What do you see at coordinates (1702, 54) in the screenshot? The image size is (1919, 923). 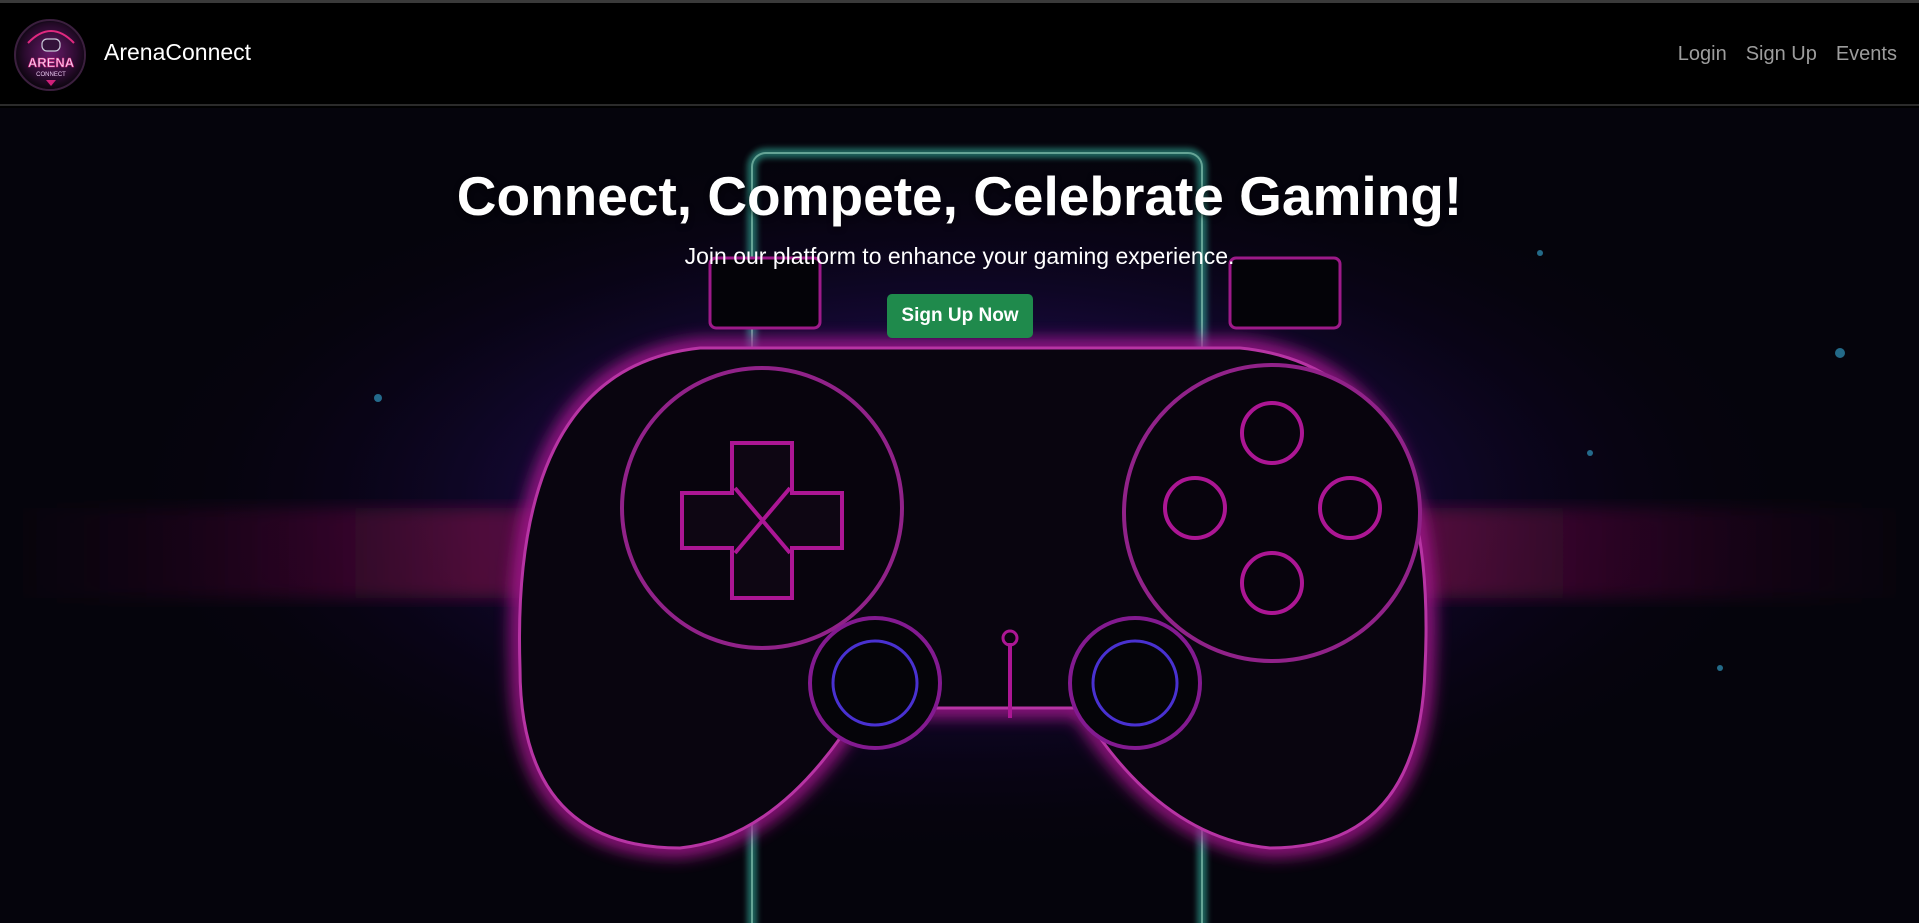 I see `nav-login-link: Login` at bounding box center [1702, 54].